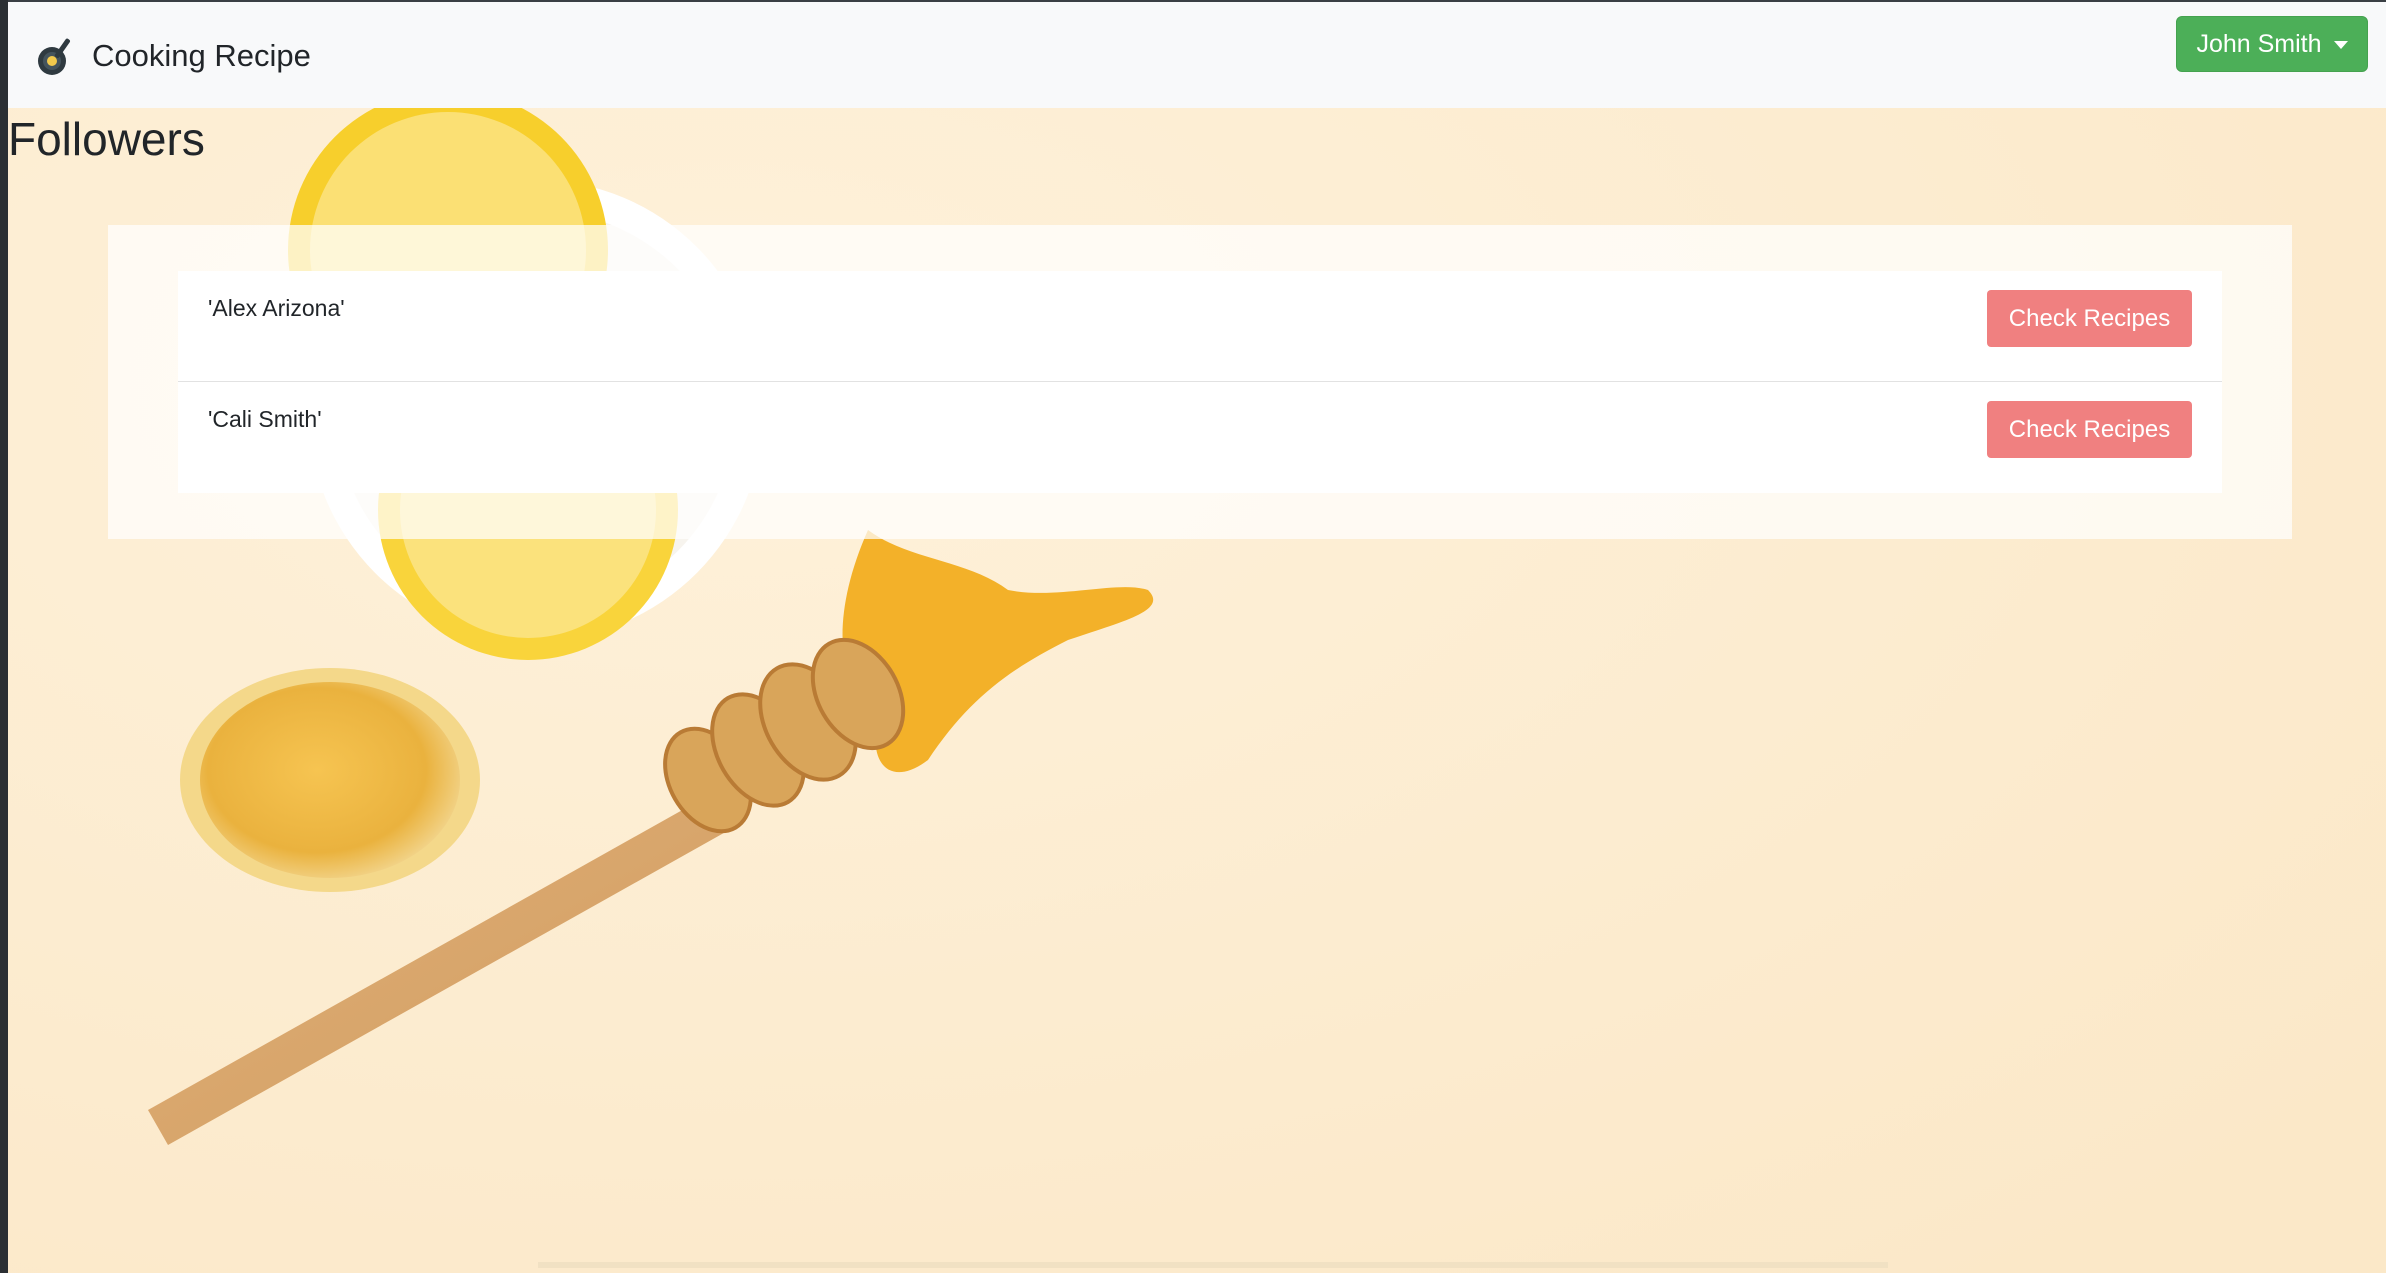 The height and width of the screenshot is (1280, 2386). What do you see at coordinates (54, 56) in the screenshot?
I see `frying-pan-icon` at bounding box center [54, 56].